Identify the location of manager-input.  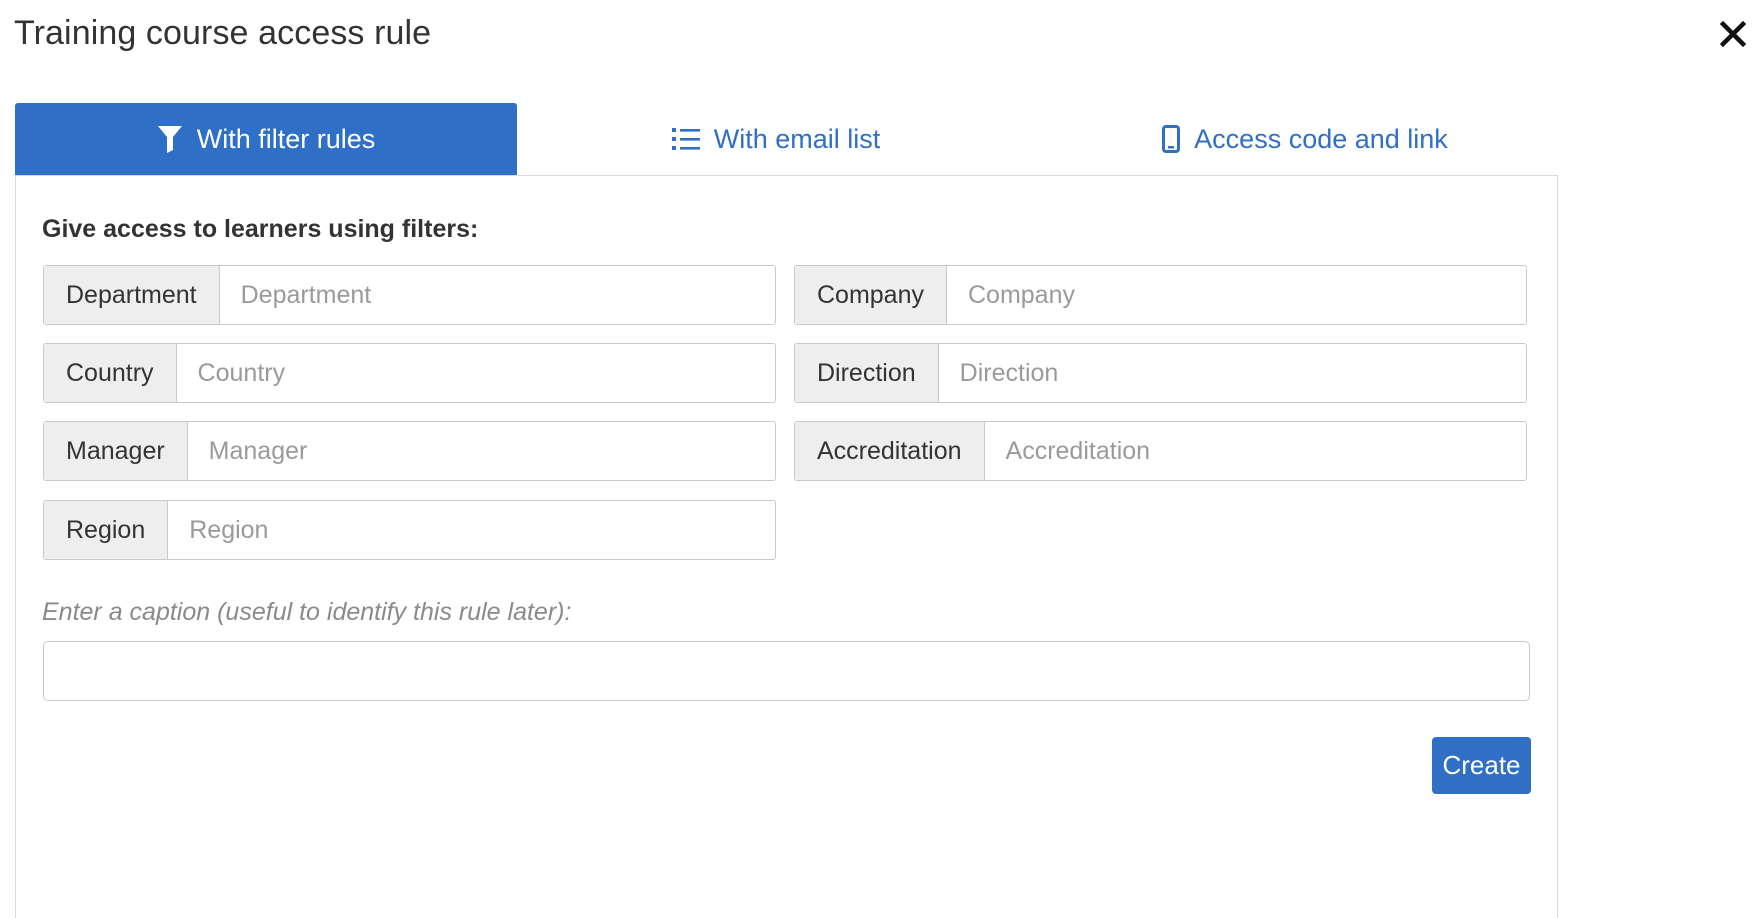
(481, 451).